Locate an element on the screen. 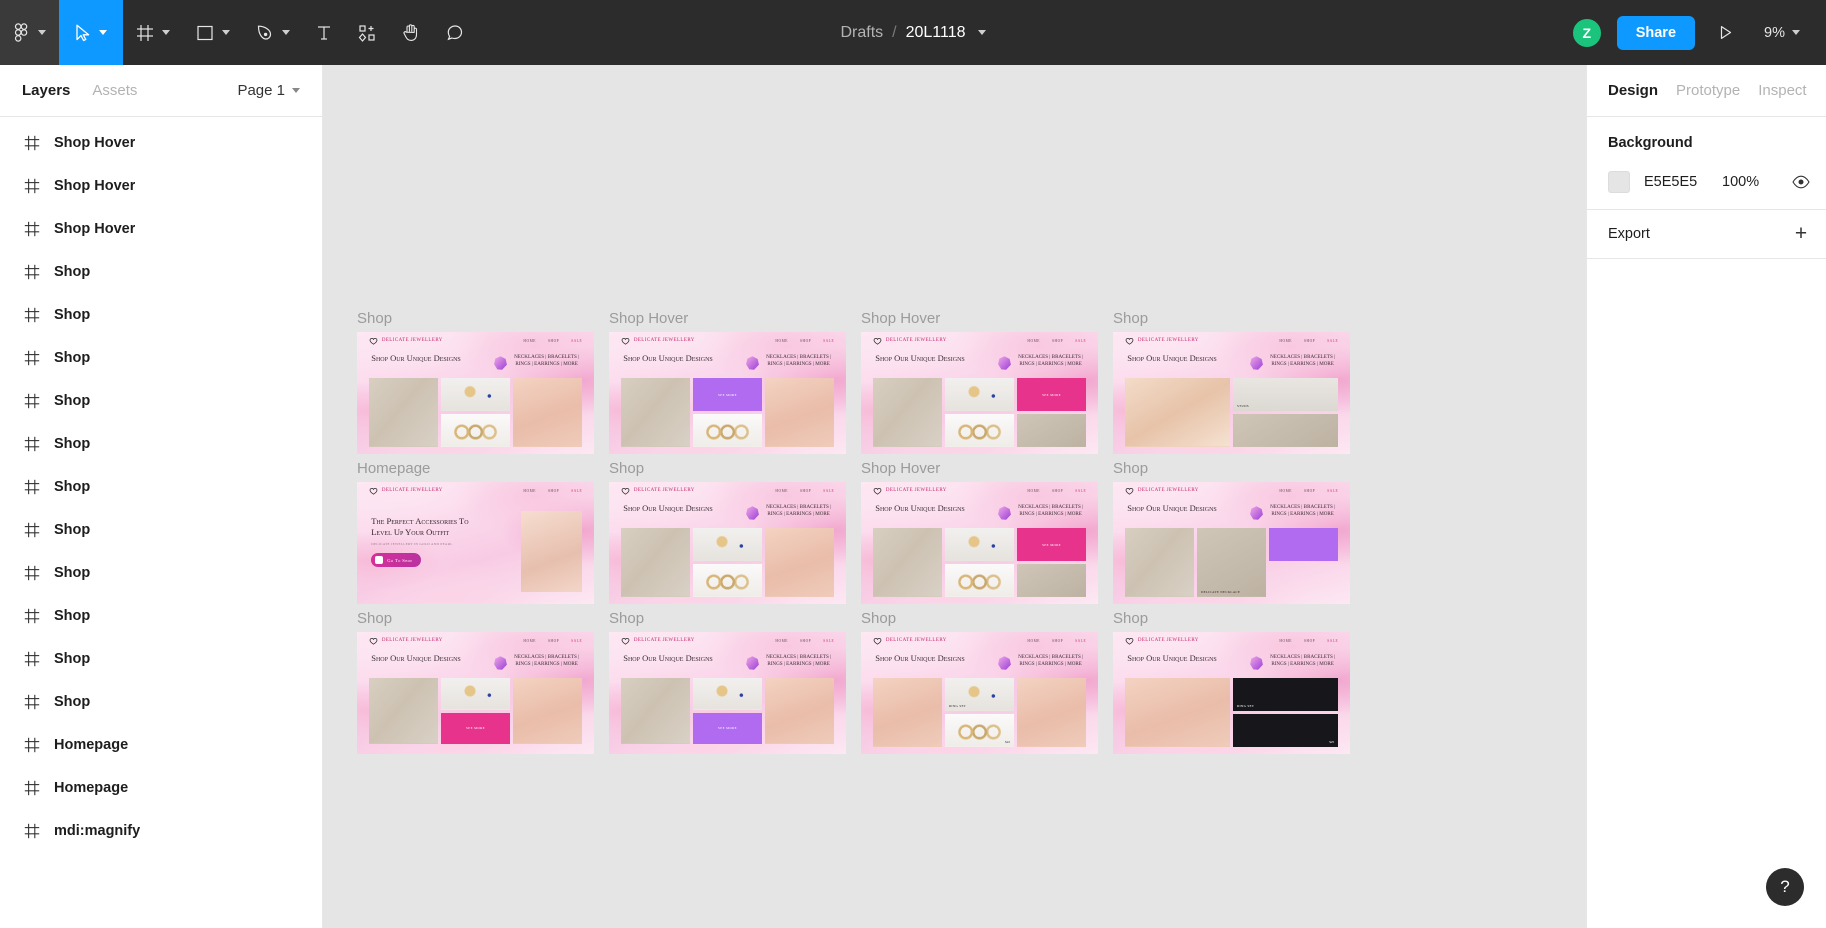 This screenshot has height=928, width=1826. zoom-control: 9% is located at coordinates (1780, 33).